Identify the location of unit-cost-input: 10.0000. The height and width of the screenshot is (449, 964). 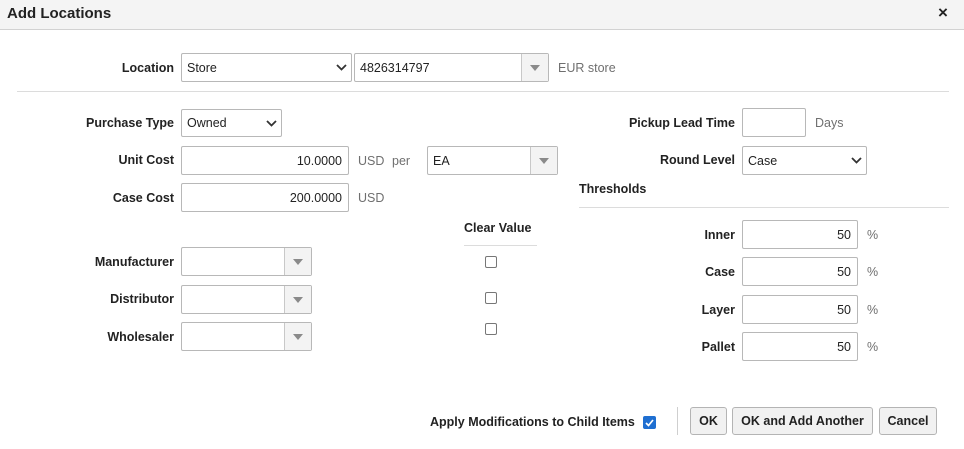
(265, 160).